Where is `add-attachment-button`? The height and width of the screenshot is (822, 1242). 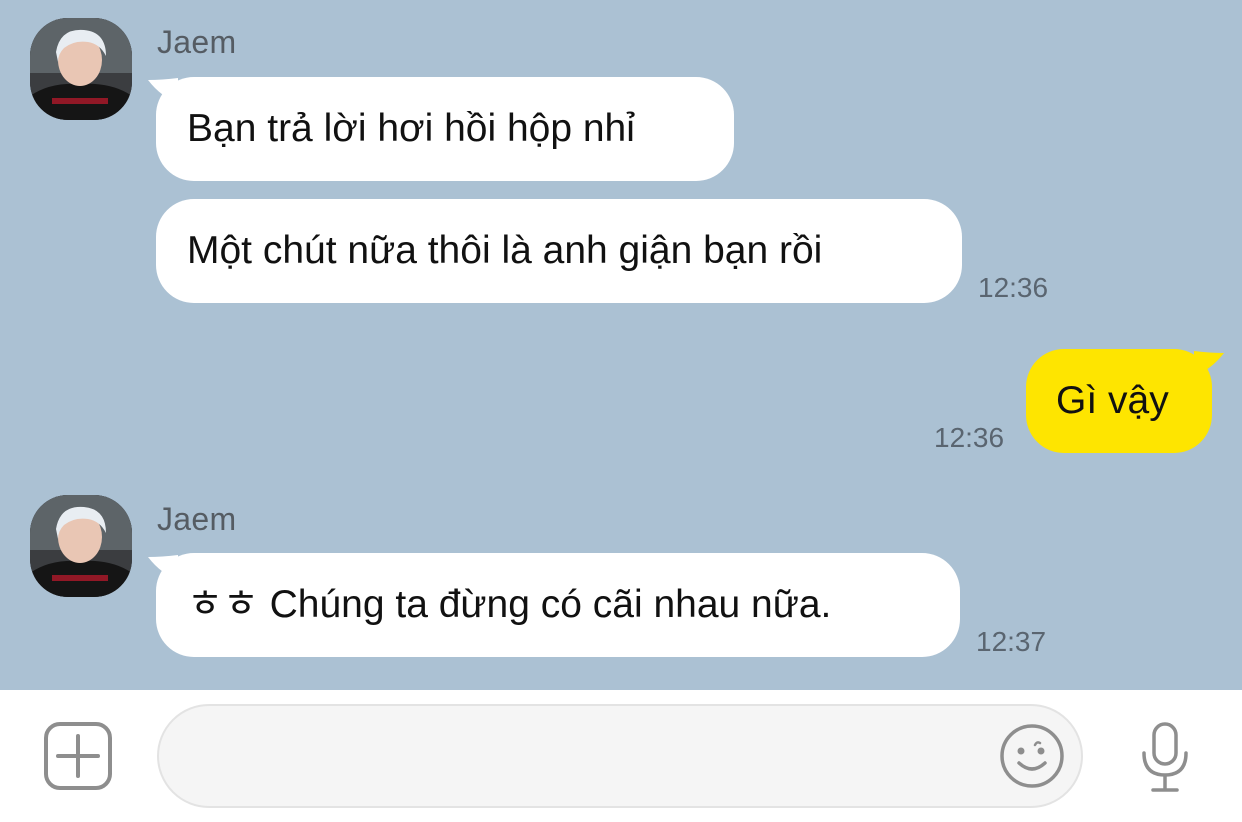
add-attachment-button is located at coordinates (78, 756).